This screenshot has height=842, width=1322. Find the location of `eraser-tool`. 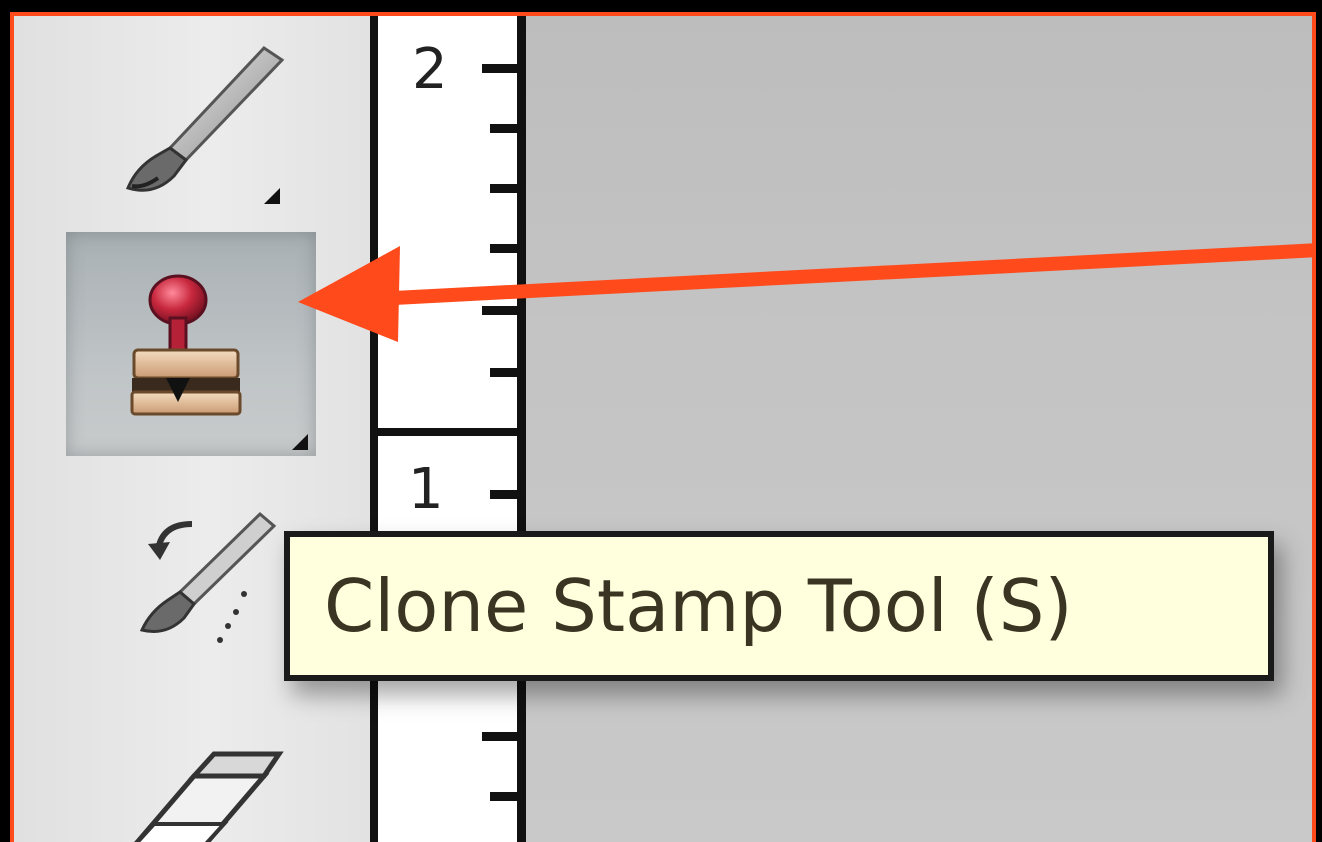

eraser-tool is located at coordinates (199, 794).